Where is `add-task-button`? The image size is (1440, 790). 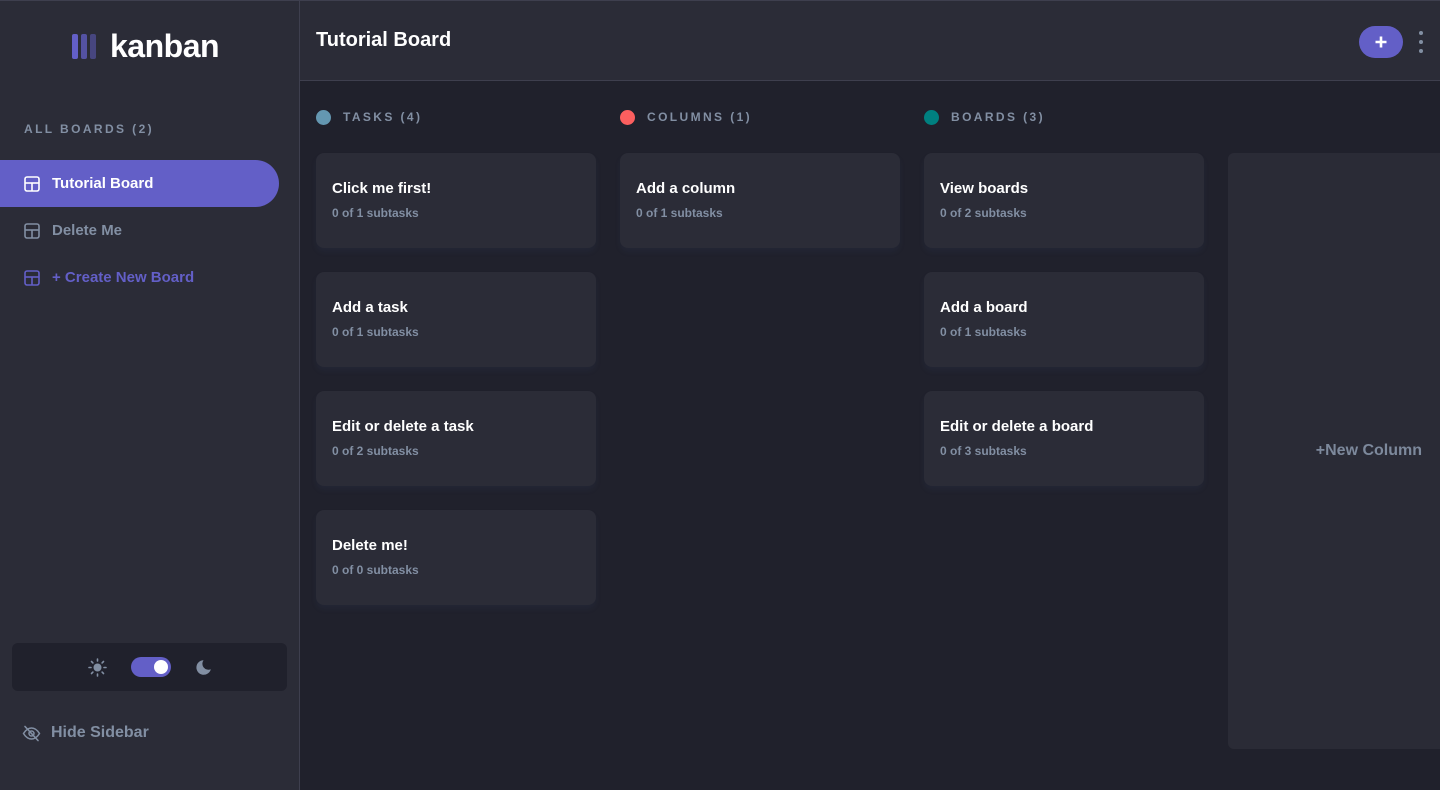 add-task-button is located at coordinates (1381, 42).